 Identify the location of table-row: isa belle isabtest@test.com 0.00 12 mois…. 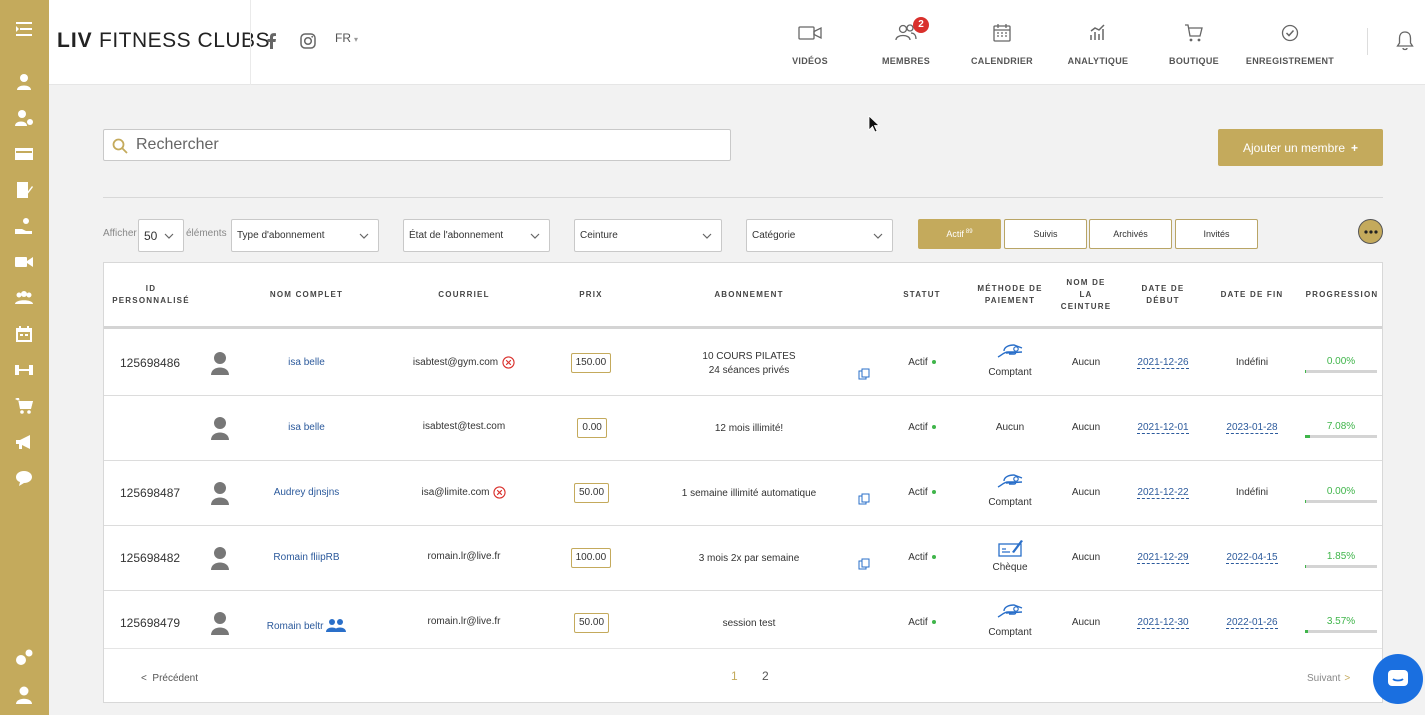
(743, 428).